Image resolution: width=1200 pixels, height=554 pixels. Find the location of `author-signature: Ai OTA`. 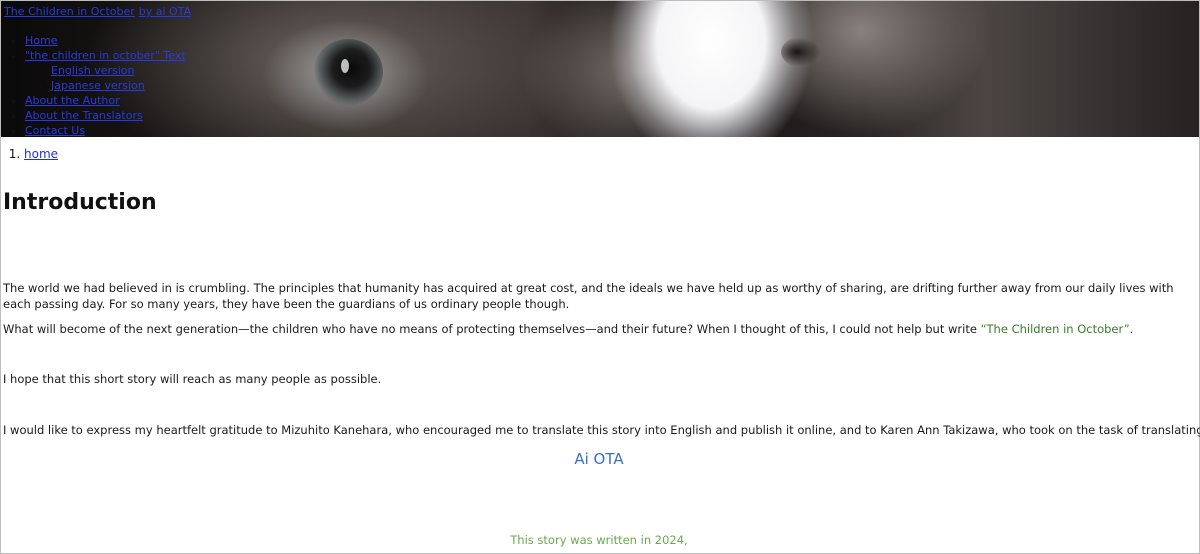

author-signature: Ai OTA is located at coordinates (599, 459).